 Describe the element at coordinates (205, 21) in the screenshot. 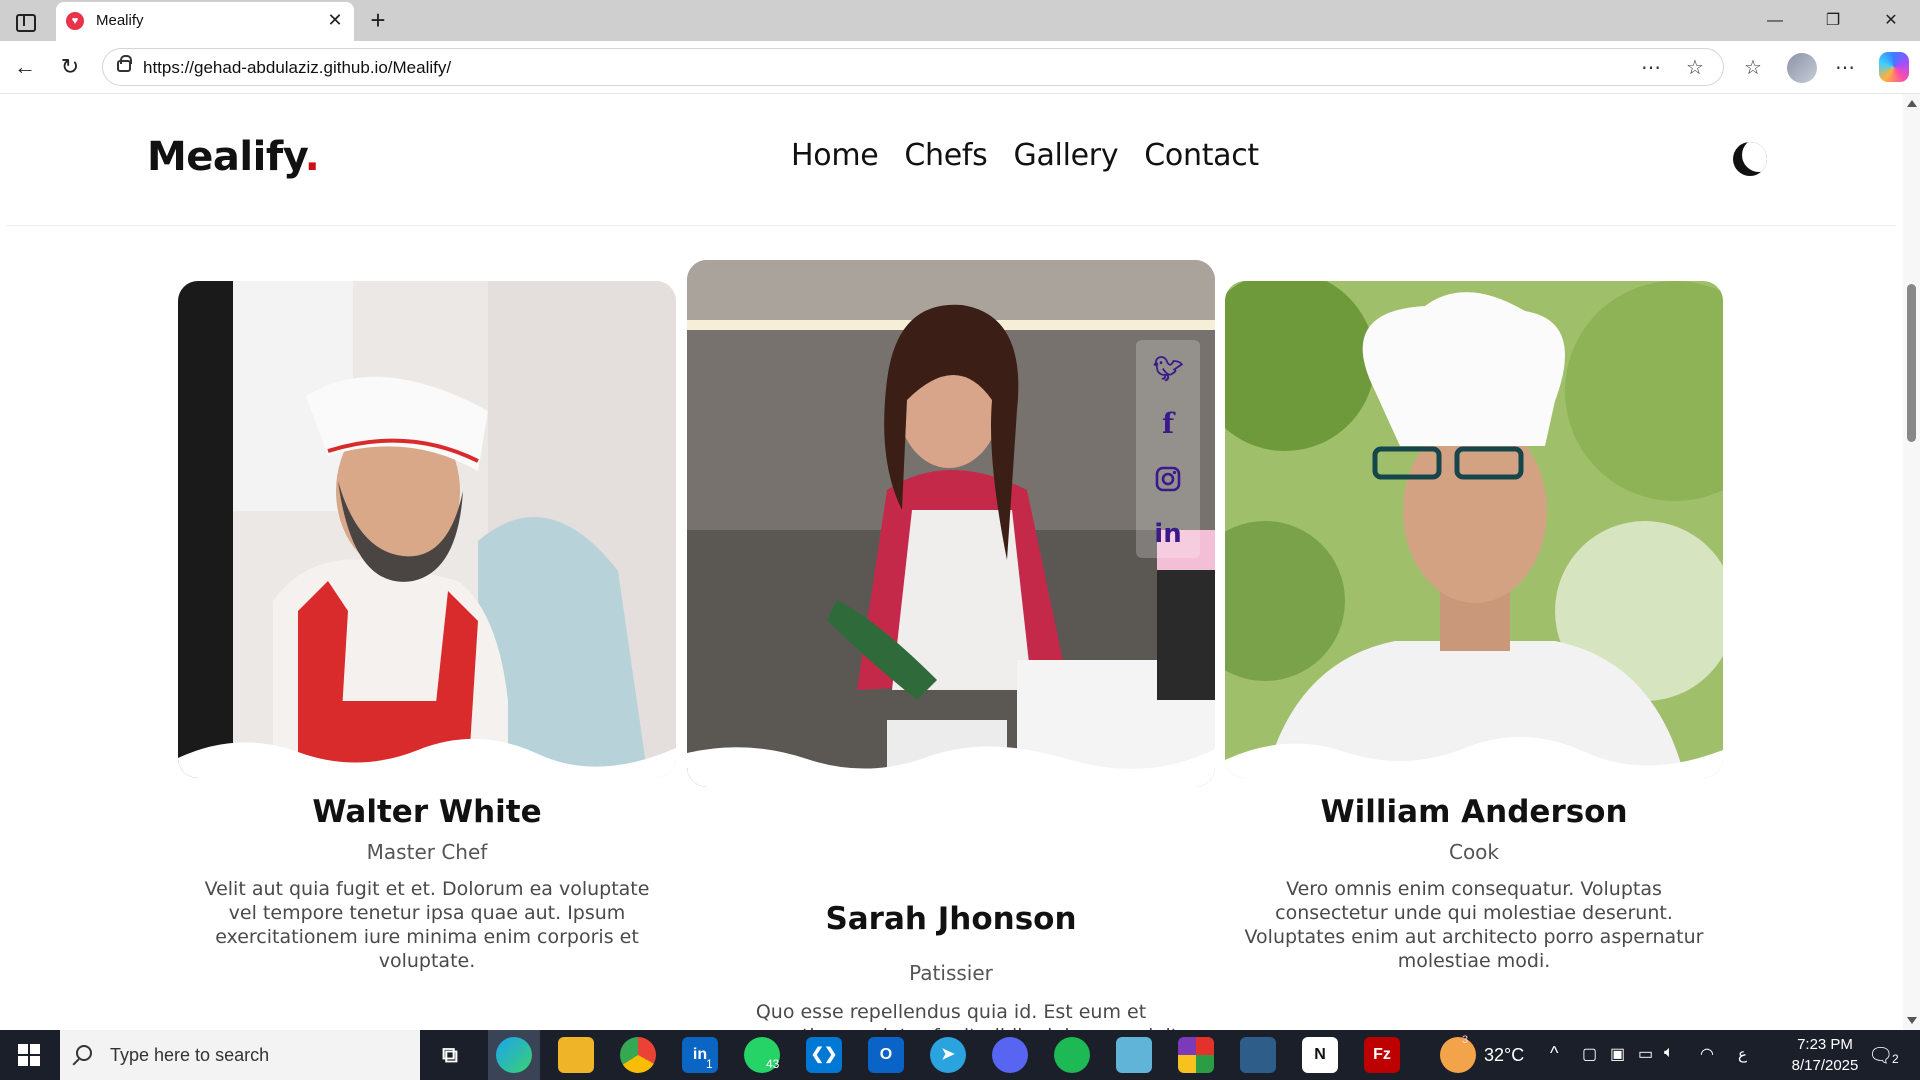

I see `browser-tab-mealify: ♥ Mealify ✕` at that location.